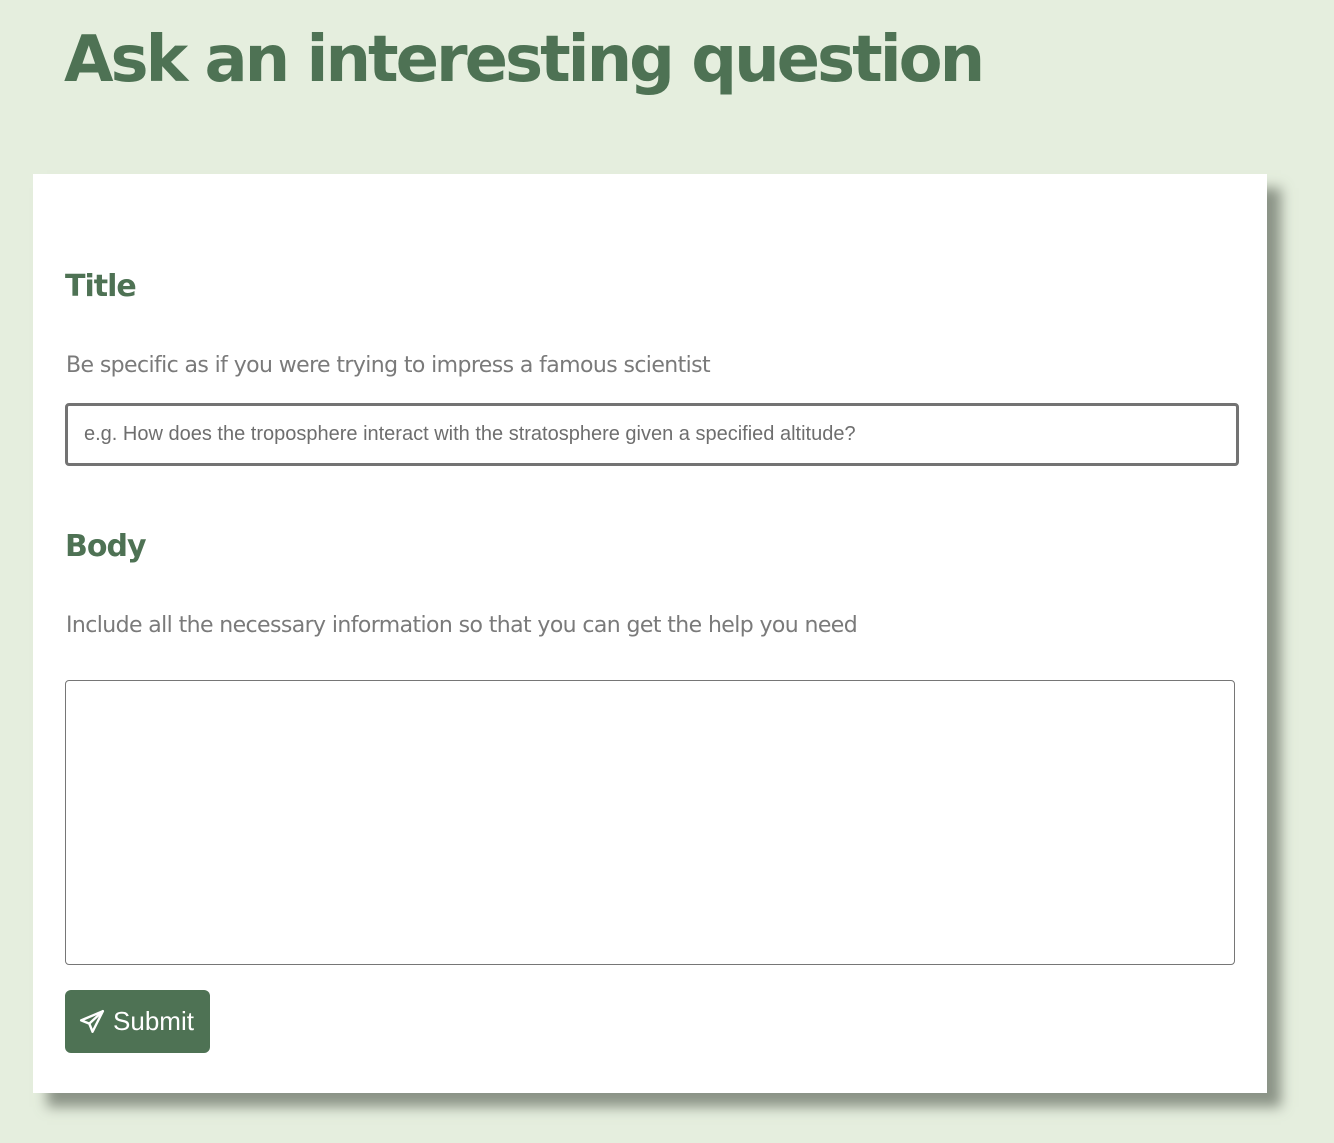 The width and height of the screenshot is (1334, 1143). I want to click on title-label: Title, so click(101, 286).